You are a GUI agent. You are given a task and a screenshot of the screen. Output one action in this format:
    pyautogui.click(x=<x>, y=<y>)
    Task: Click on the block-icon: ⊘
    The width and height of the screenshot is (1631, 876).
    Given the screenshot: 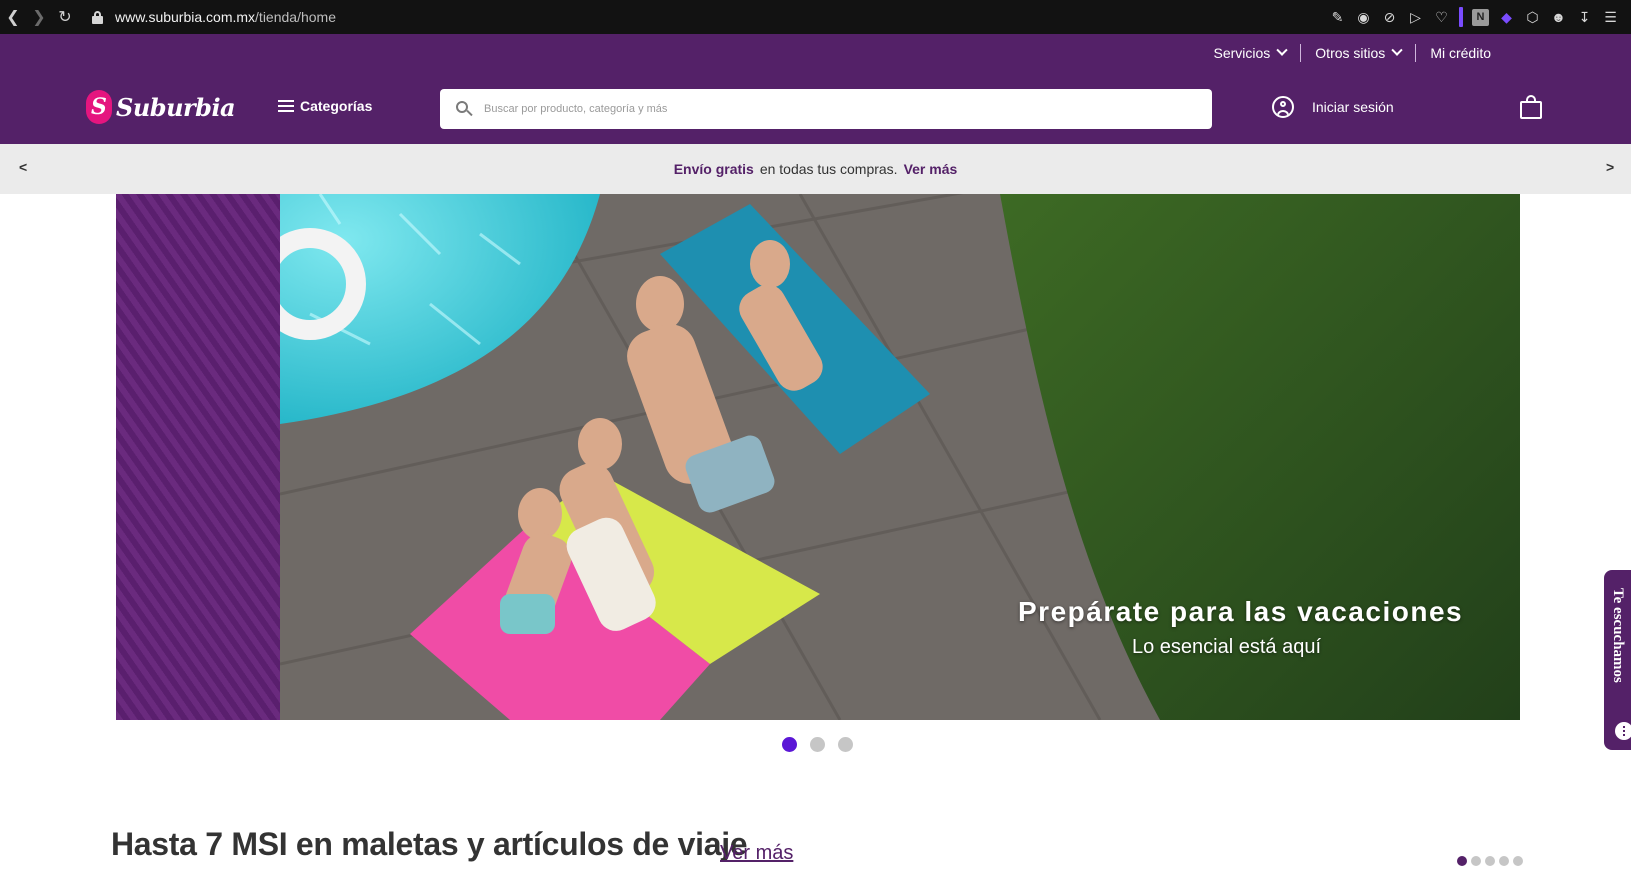 What is the action you would take?
    pyautogui.click(x=1389, y=17)
    